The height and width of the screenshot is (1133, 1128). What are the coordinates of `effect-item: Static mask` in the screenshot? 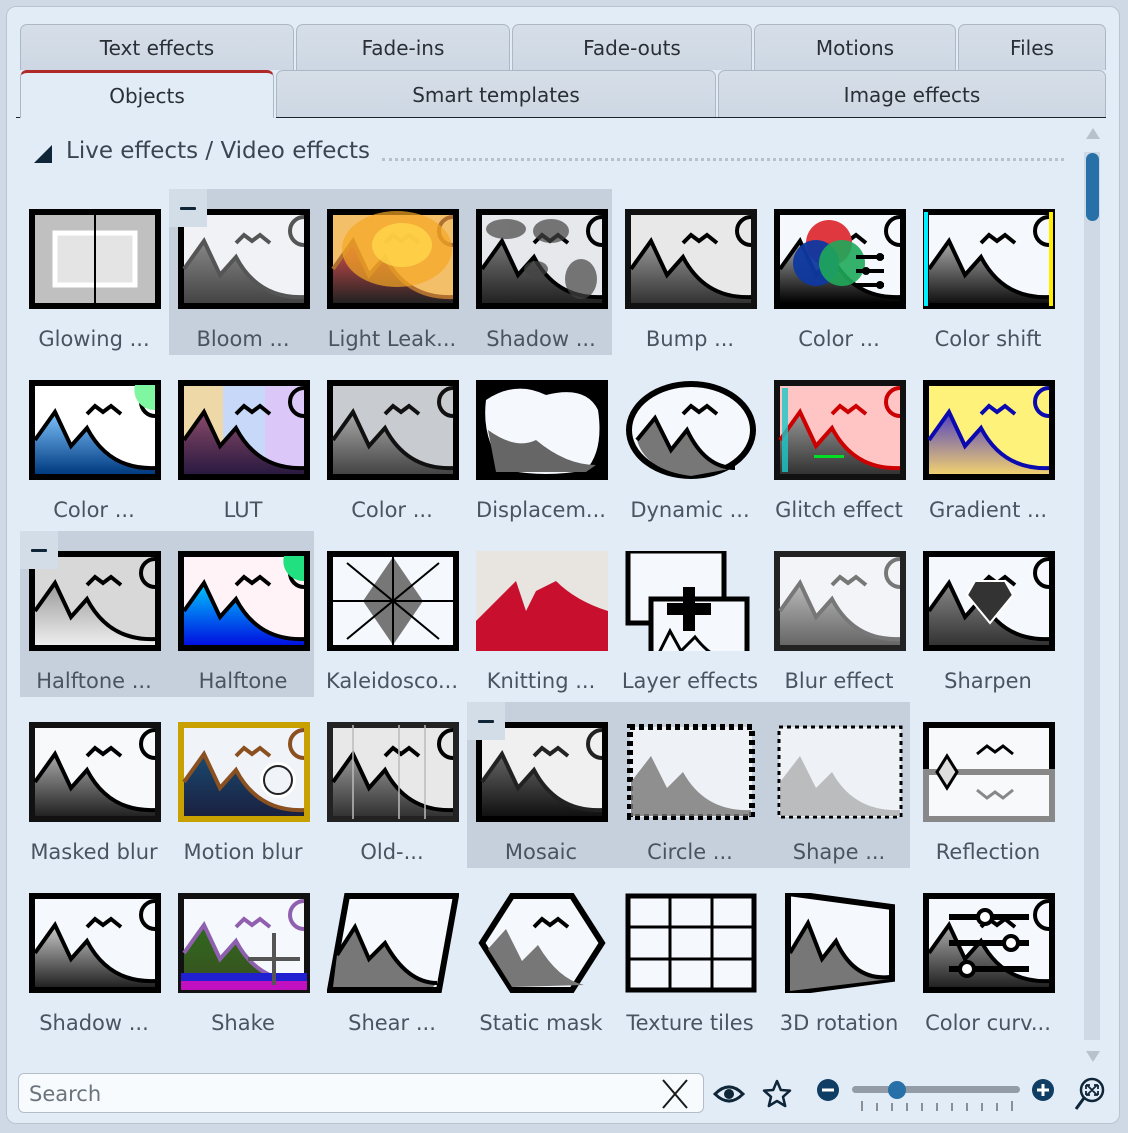 It's located at (541, 958).